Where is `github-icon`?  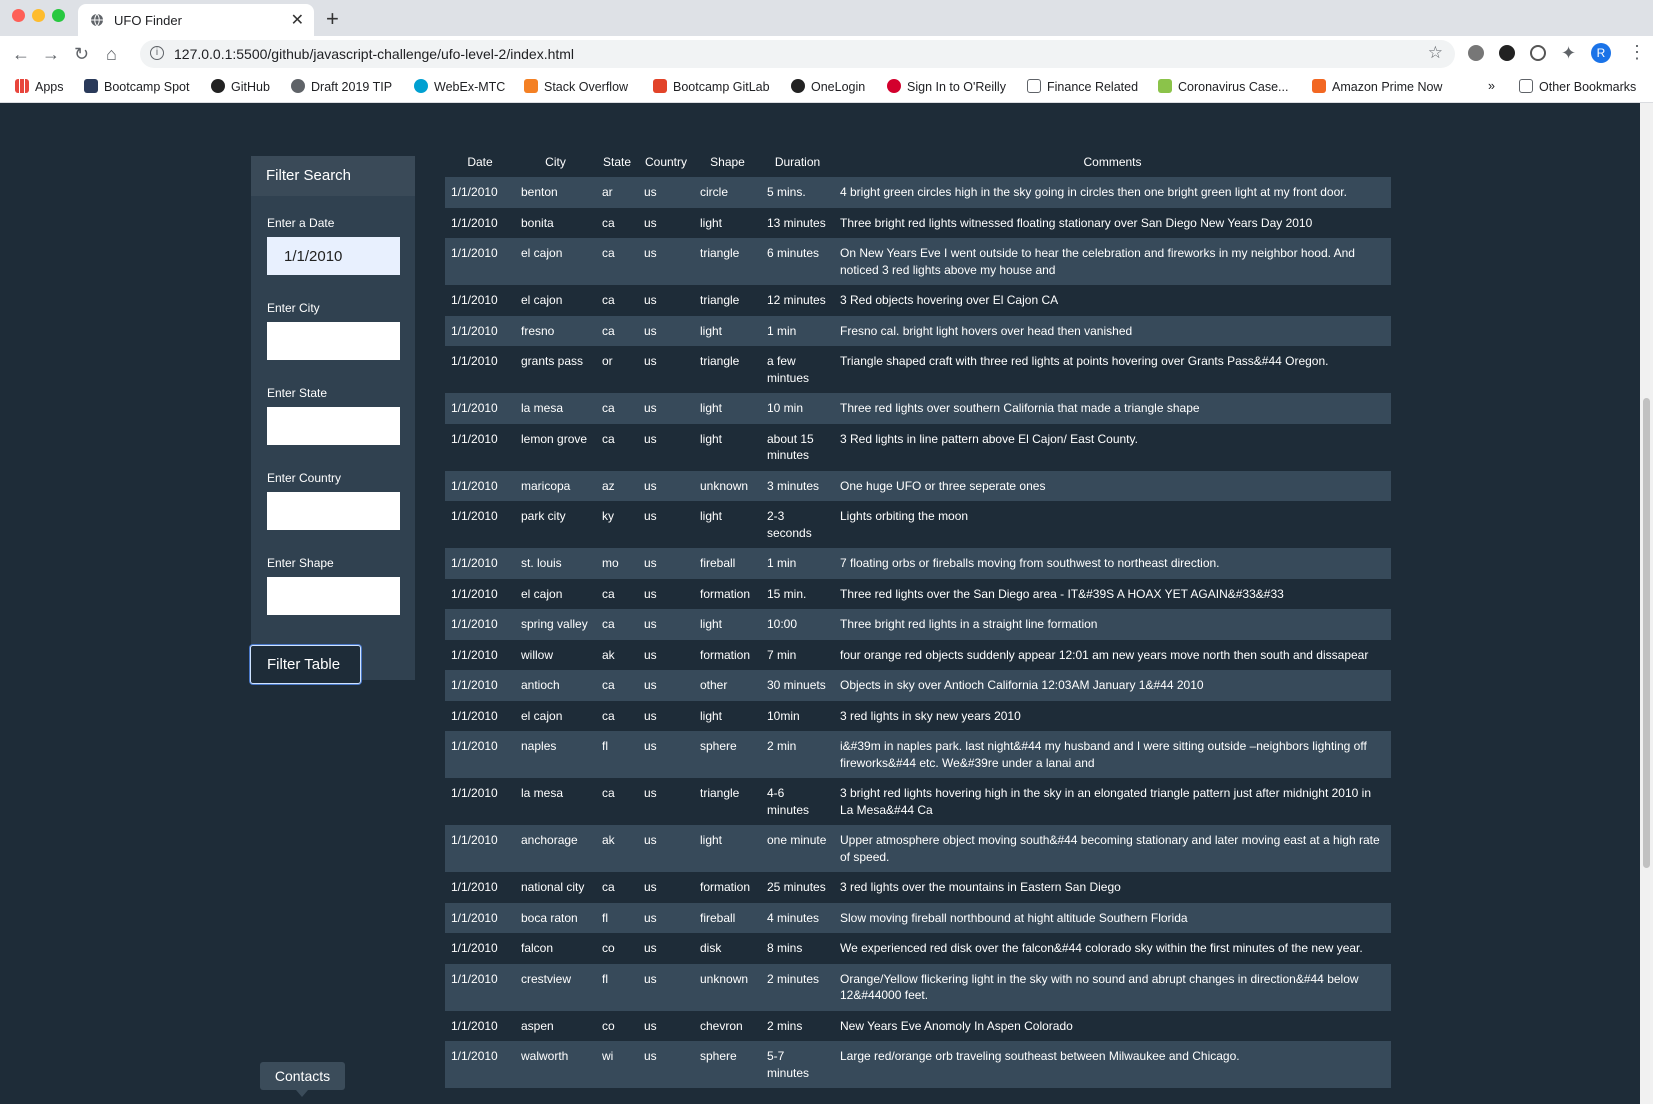
github-icon is located at coordinates (218, 86).